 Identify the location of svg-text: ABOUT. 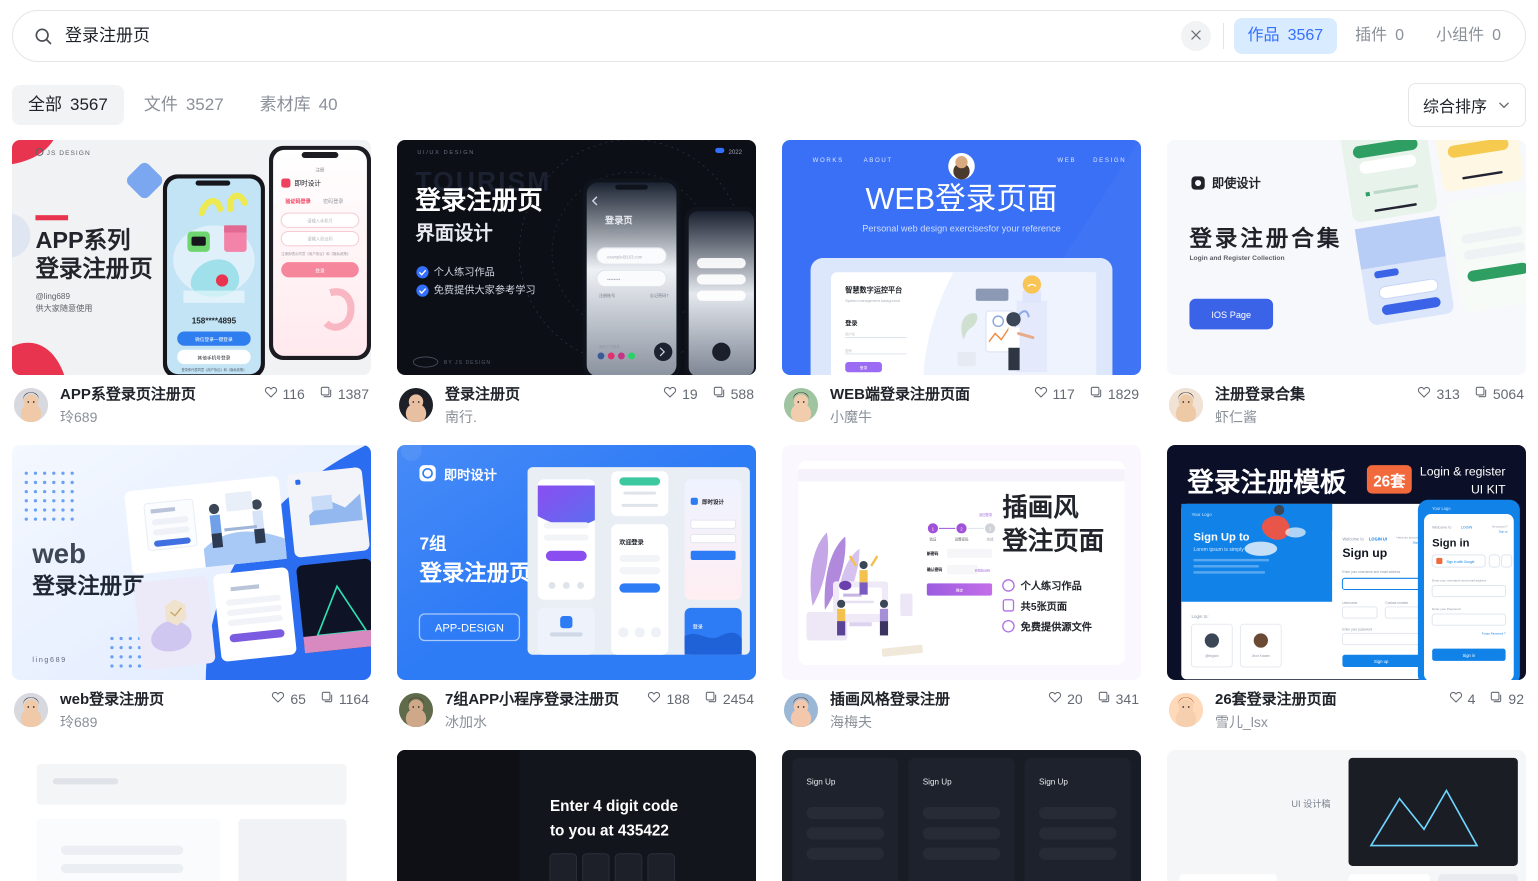
(878, 160).